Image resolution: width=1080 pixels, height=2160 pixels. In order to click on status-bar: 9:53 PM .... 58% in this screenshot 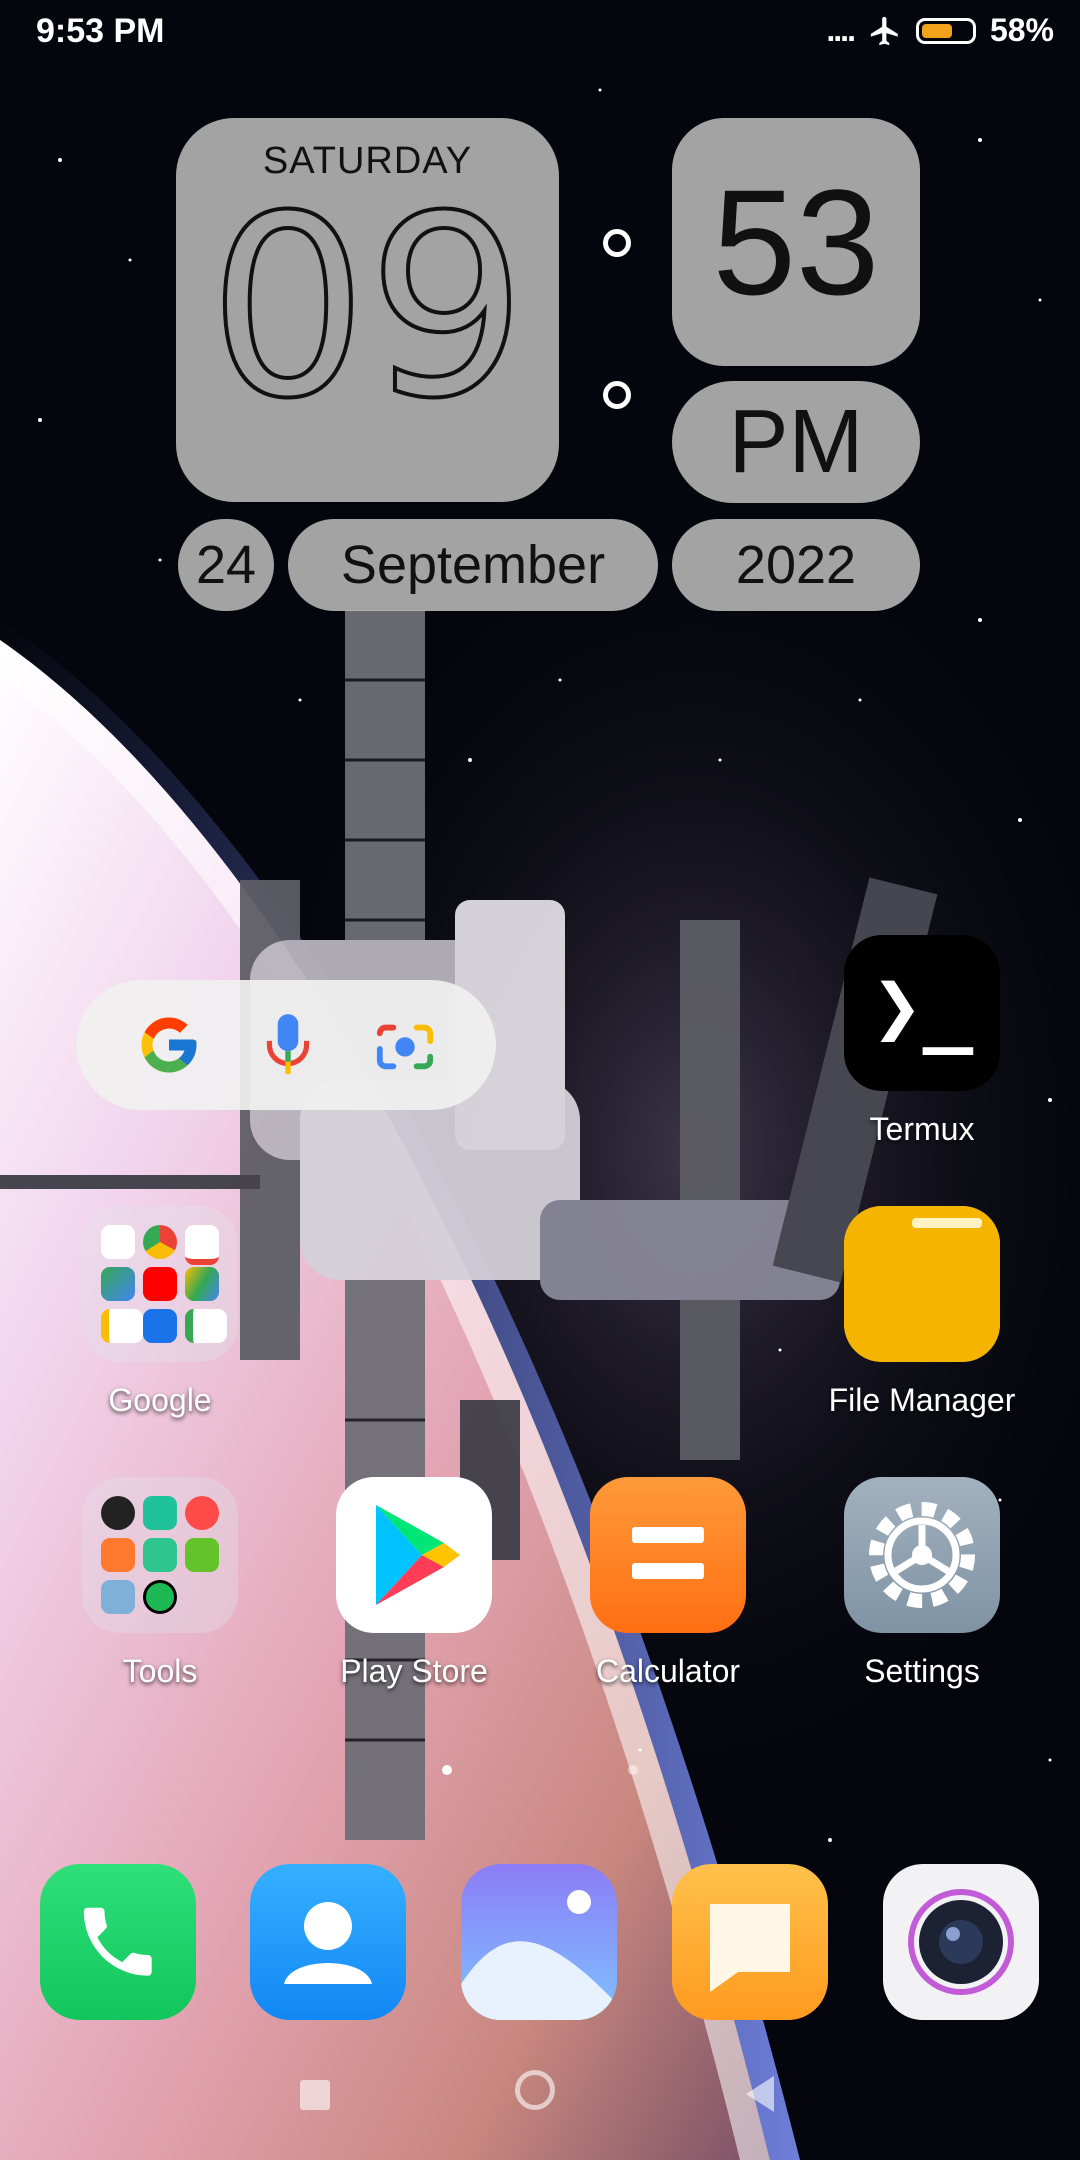, I will do `click(540, 35)`.